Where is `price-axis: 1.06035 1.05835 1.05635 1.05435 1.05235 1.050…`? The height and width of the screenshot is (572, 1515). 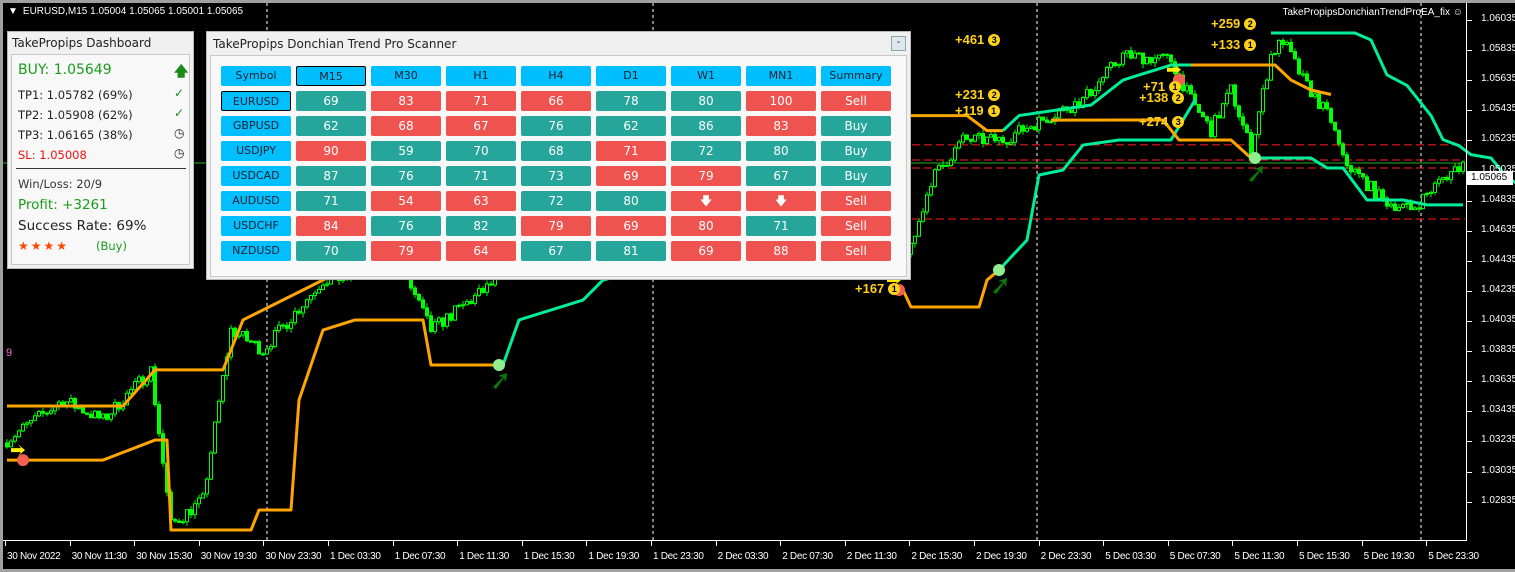 price-axis: 1.06035 1.05835 1.05635 1.05435 1.05235 1.050… is located at coordinates (1490, 272).